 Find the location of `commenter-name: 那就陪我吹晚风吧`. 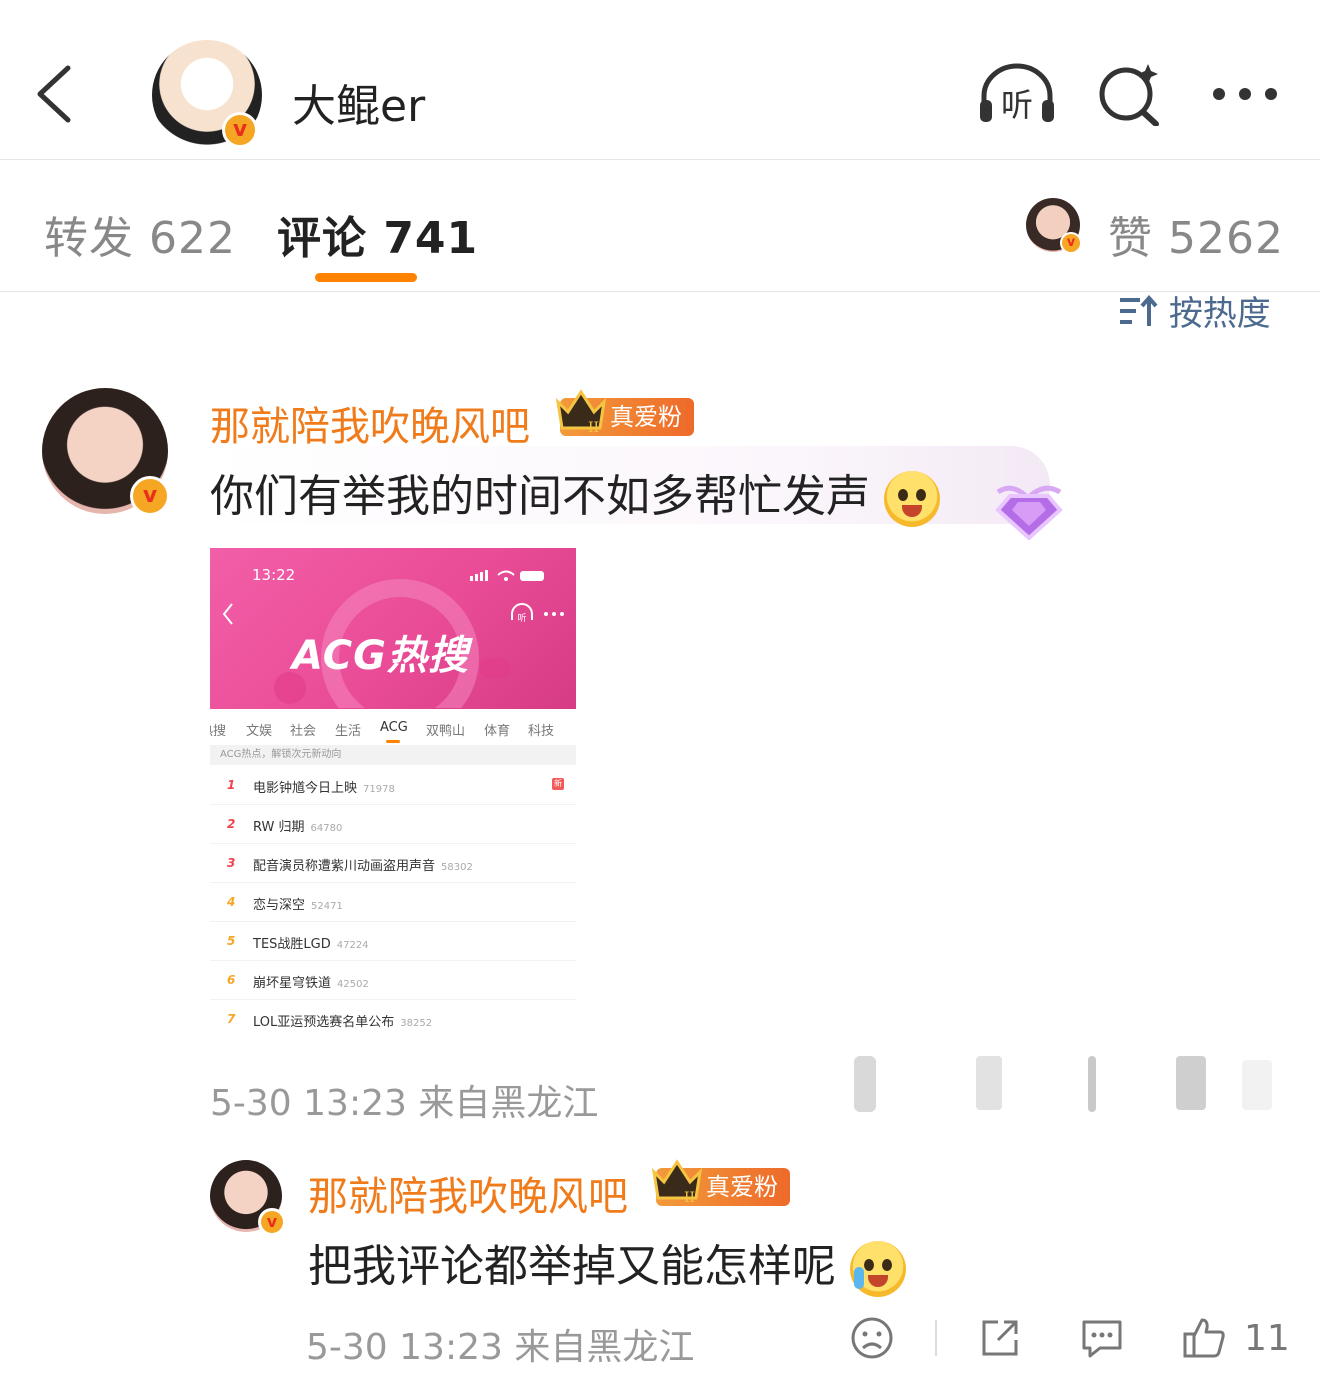

commenter-name: 那就陪我吹晚风吧 is located at coordinates (370, 423).